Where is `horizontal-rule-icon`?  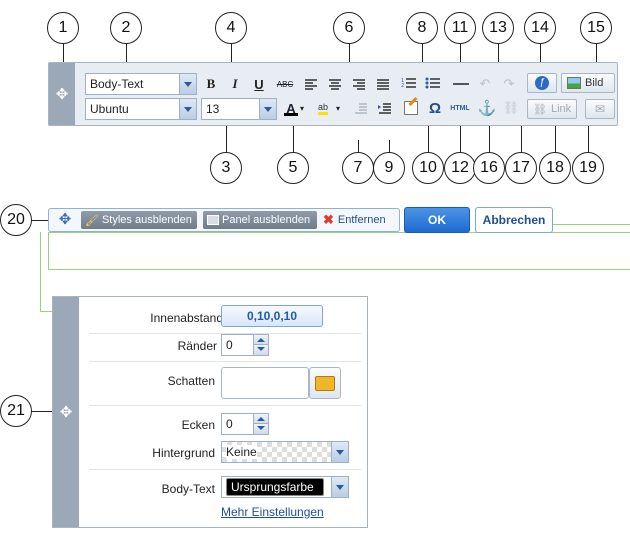 horizontal-rule-icon is located at coordinates (461, 84).